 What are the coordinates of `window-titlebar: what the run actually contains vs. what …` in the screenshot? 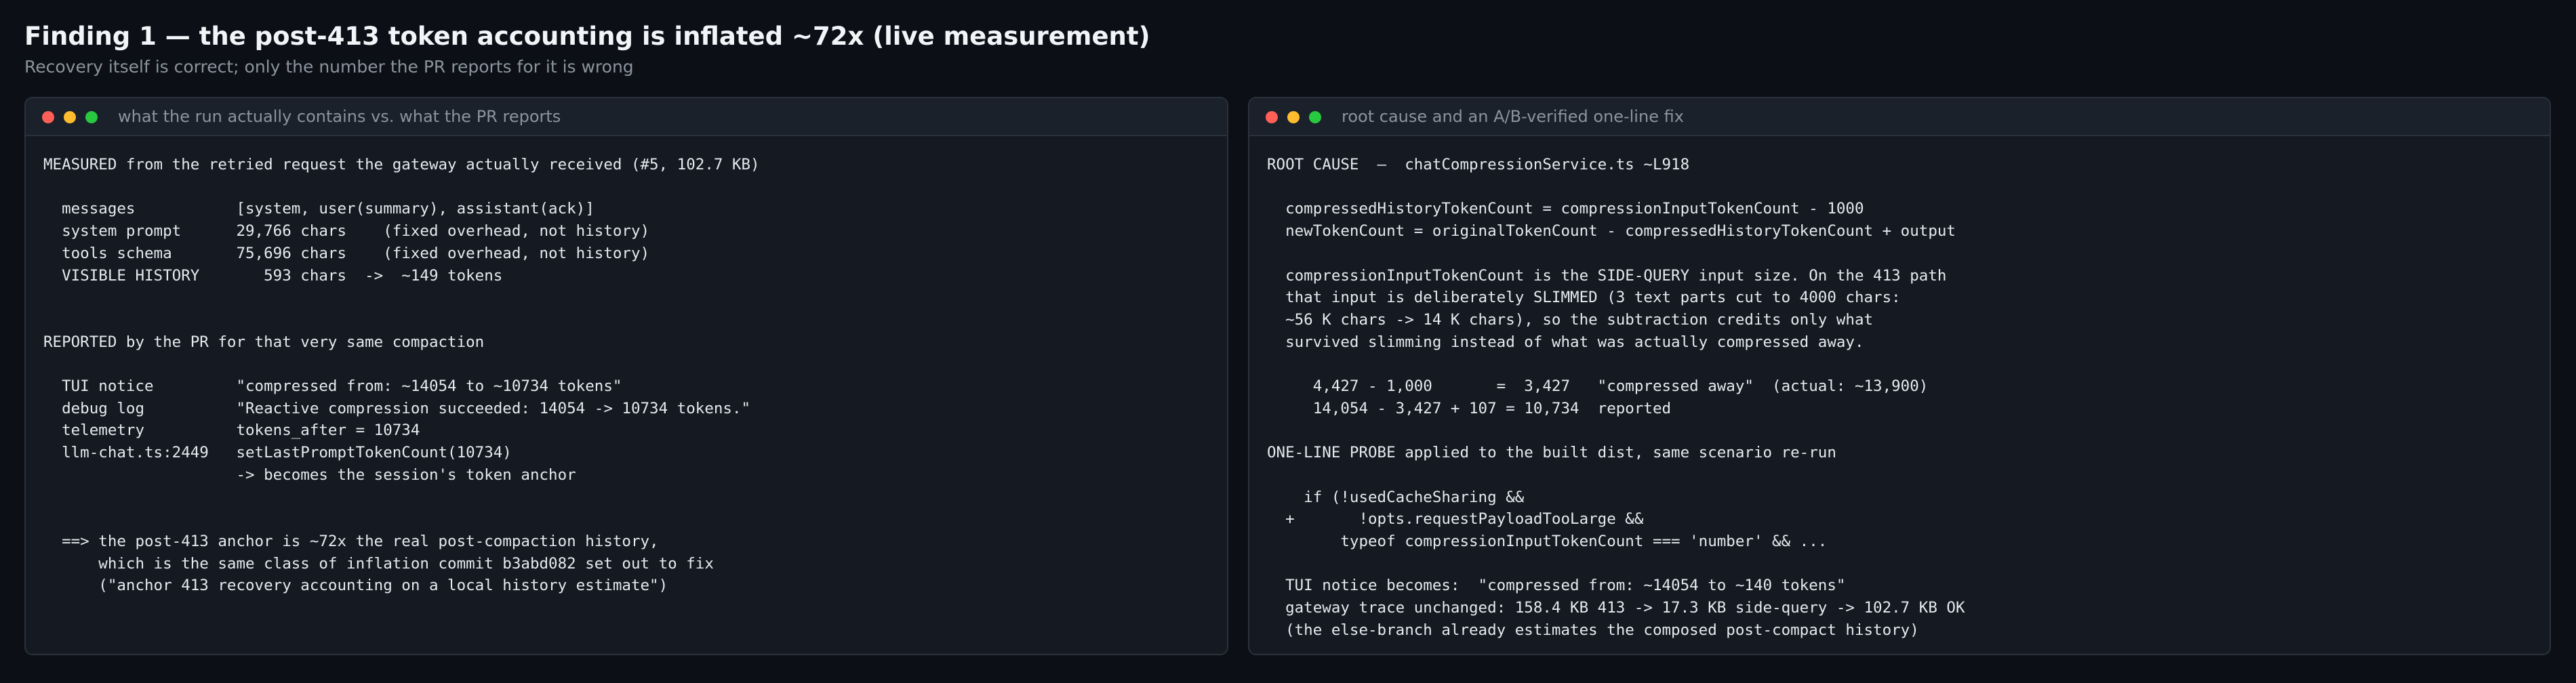 It's located at (626, 117).